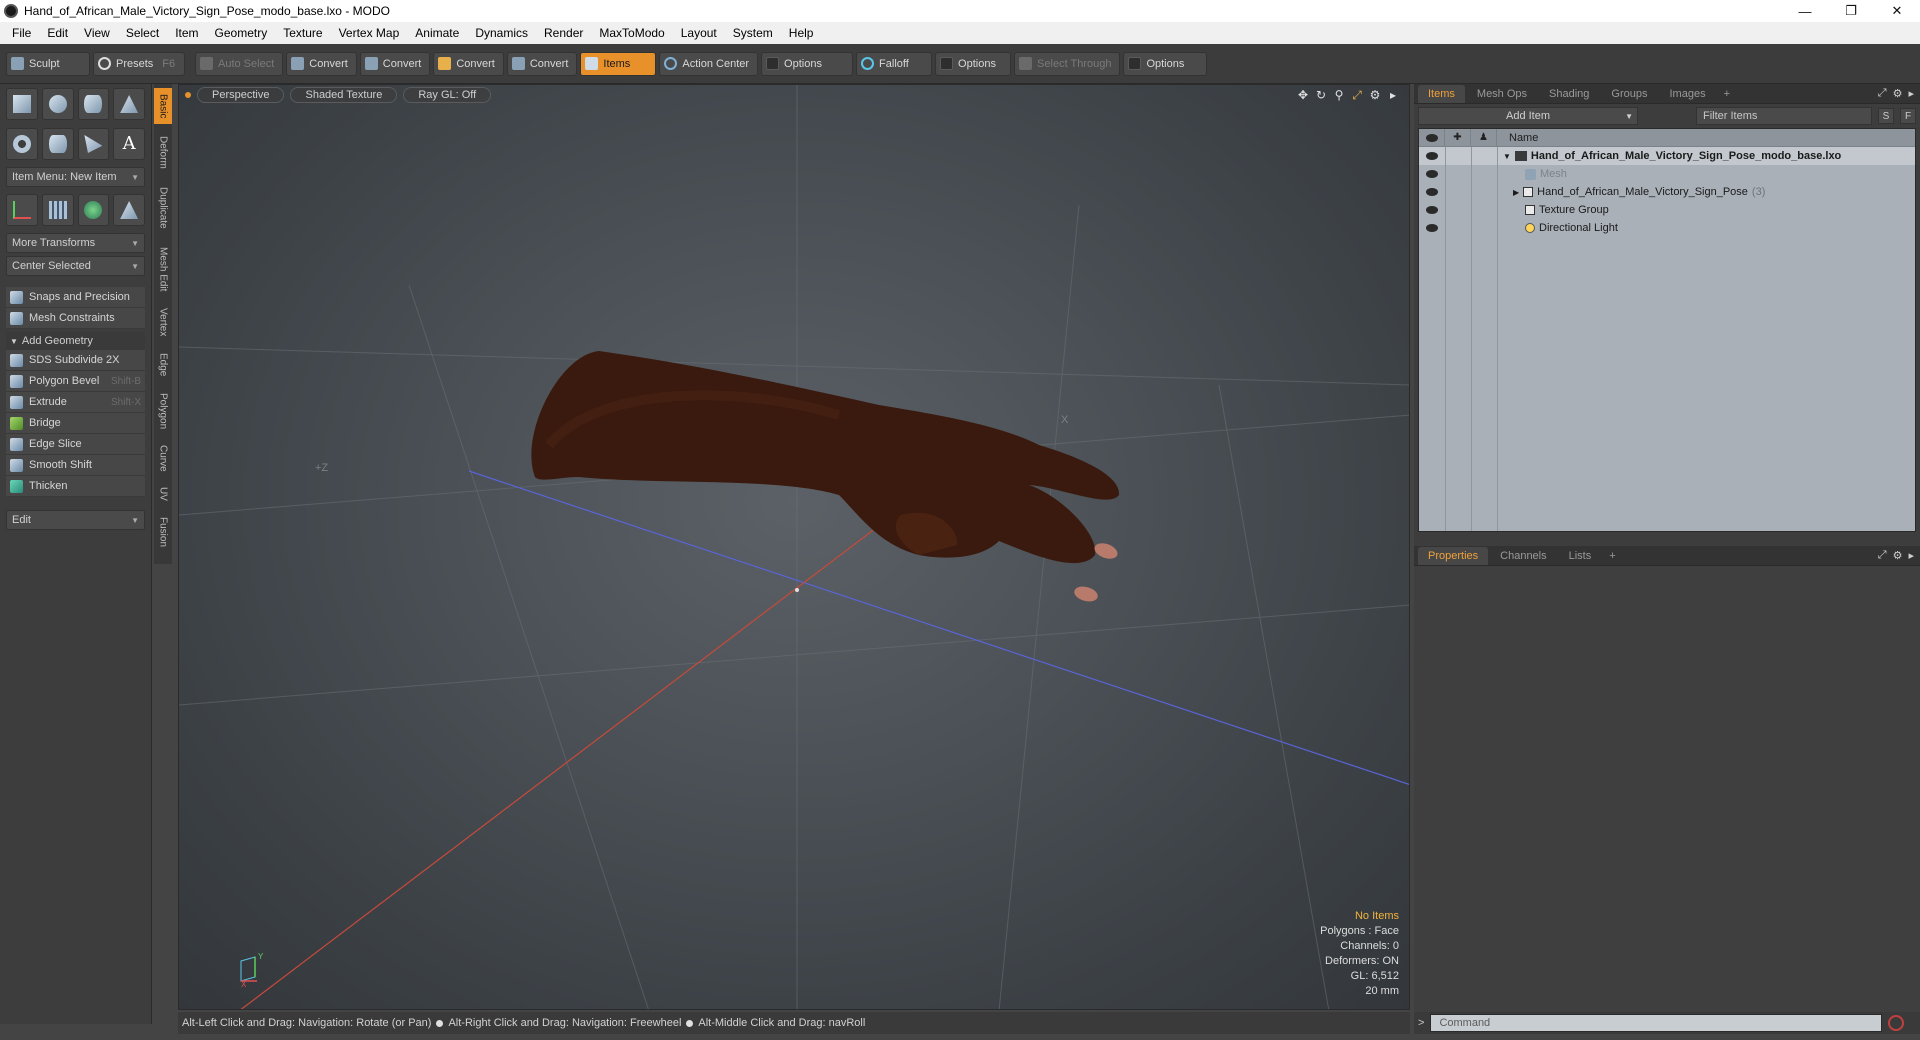  I want to click on tab-channels: Channels, so click(1523, 556).